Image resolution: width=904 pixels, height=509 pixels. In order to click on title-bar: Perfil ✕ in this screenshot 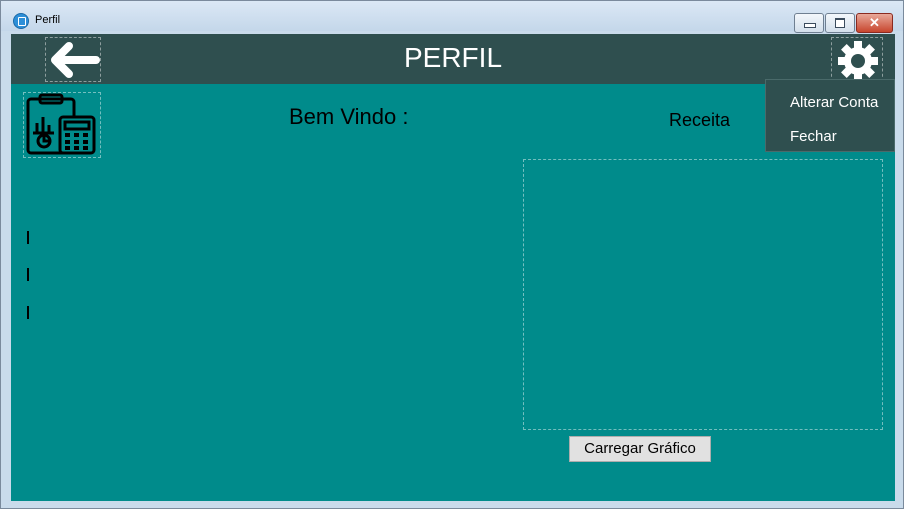, I will do `click(452, 17)`.